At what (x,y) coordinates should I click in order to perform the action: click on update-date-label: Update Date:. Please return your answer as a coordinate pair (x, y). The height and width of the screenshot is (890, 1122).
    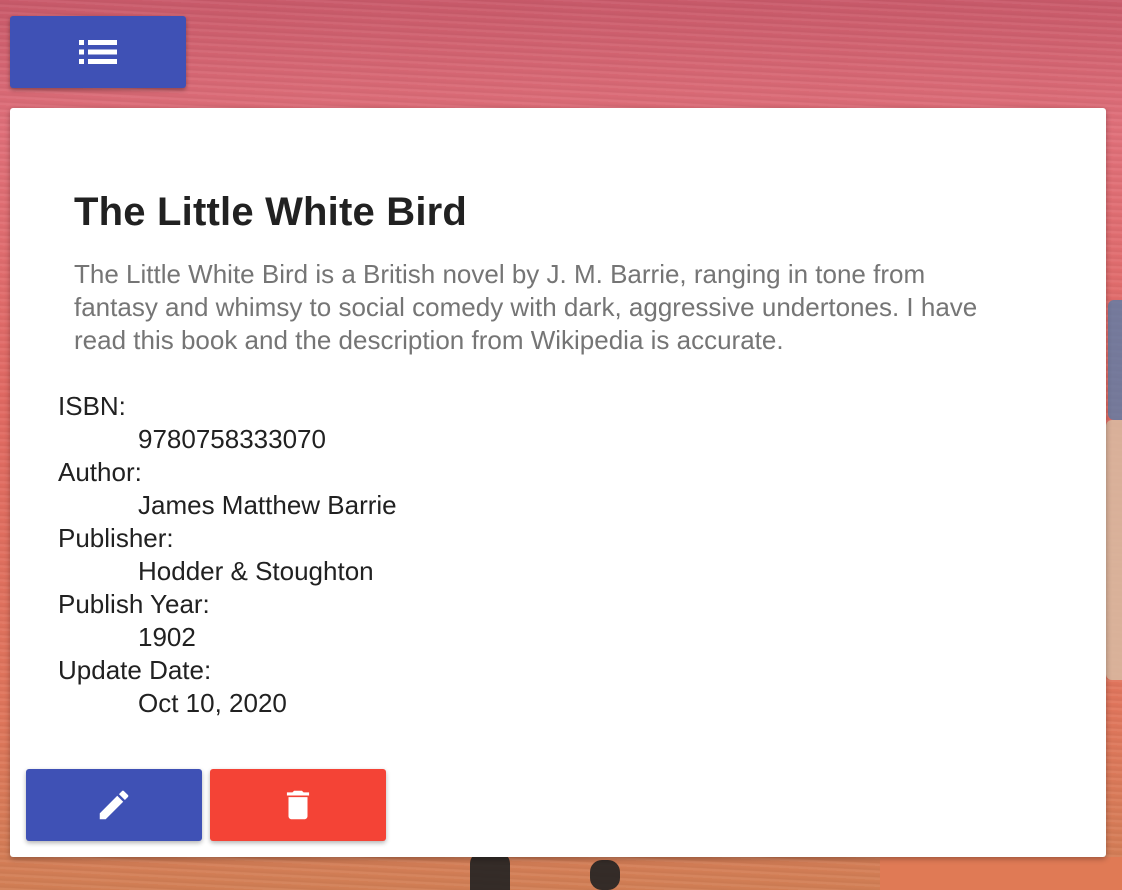
    Looking at the image, I should click on (135, 670).